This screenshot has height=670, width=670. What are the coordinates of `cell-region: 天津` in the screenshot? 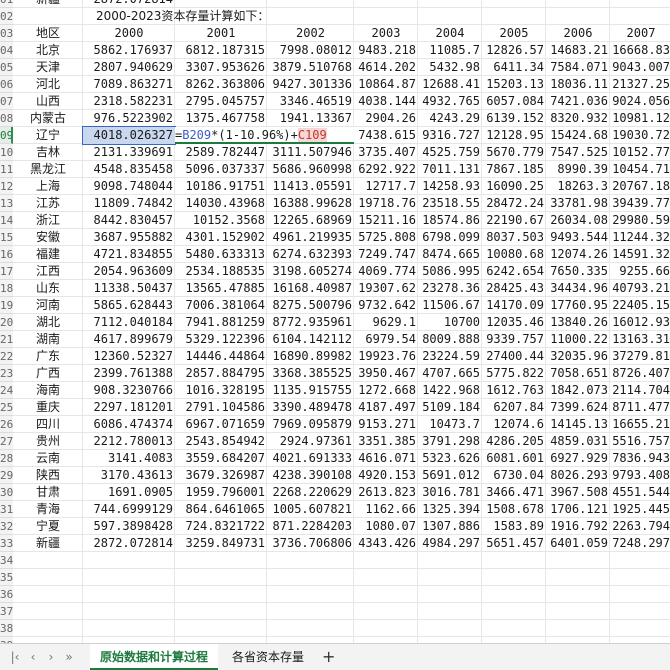 It's located at (48, 67).